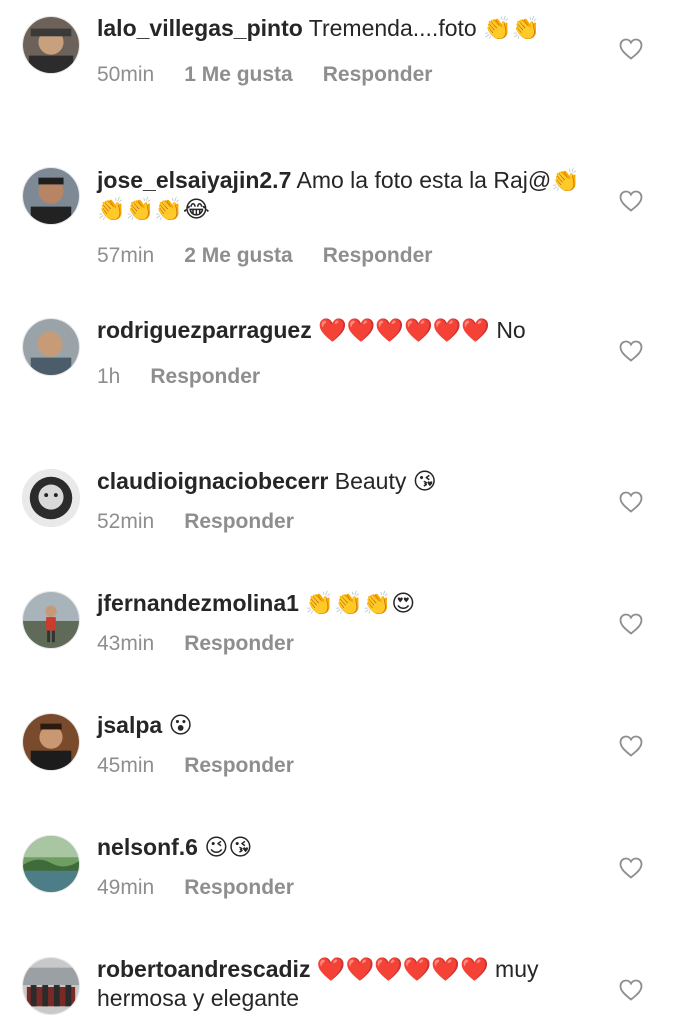 This screenshot has width=683, height=1024. Describe the element at coordinates (194, 180) in the screenshot. I see `comment-username: jose_elsaiyajin2.7` at that location.